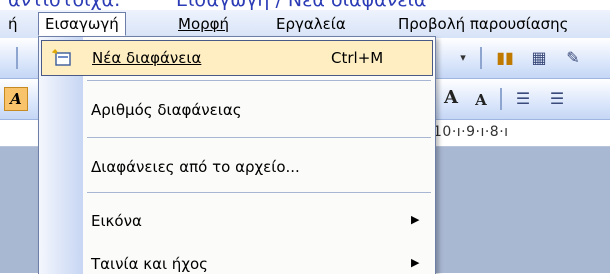  What do you see at coordinates (311, 24) in the screenshot?
I see `menu-tools: Εργαλεία` at bounding box center [311, 24].